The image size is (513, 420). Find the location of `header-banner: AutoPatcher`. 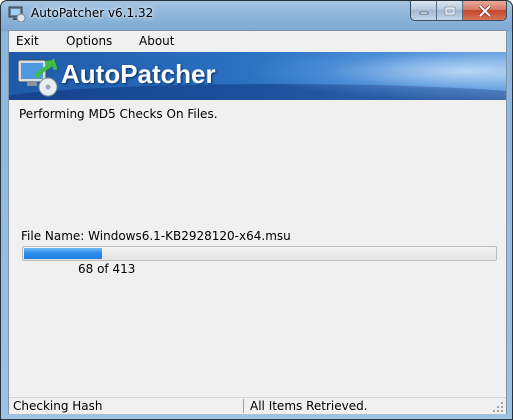

header-banner: AutoPatcher is located at coordinates (257, 76).